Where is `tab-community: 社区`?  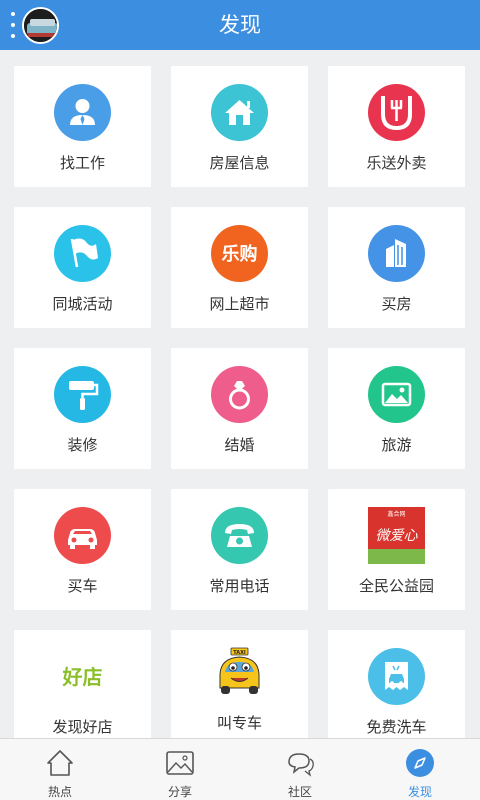 tab-community: 社区 is located at coordinates (300, 769).